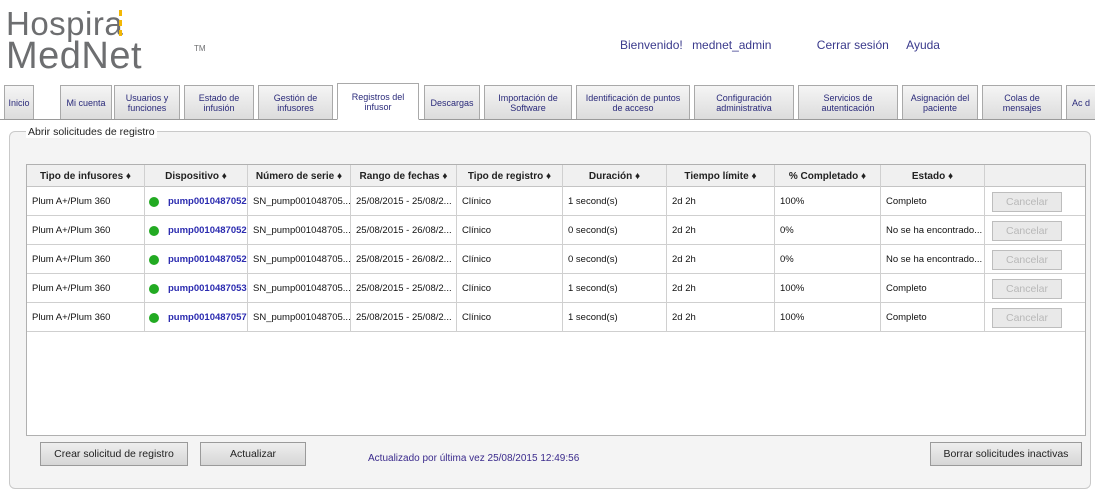 The image size is (1095, 495). I want to click on col-rango-fechas: Rango de fechas ♦, so click(404, 176).